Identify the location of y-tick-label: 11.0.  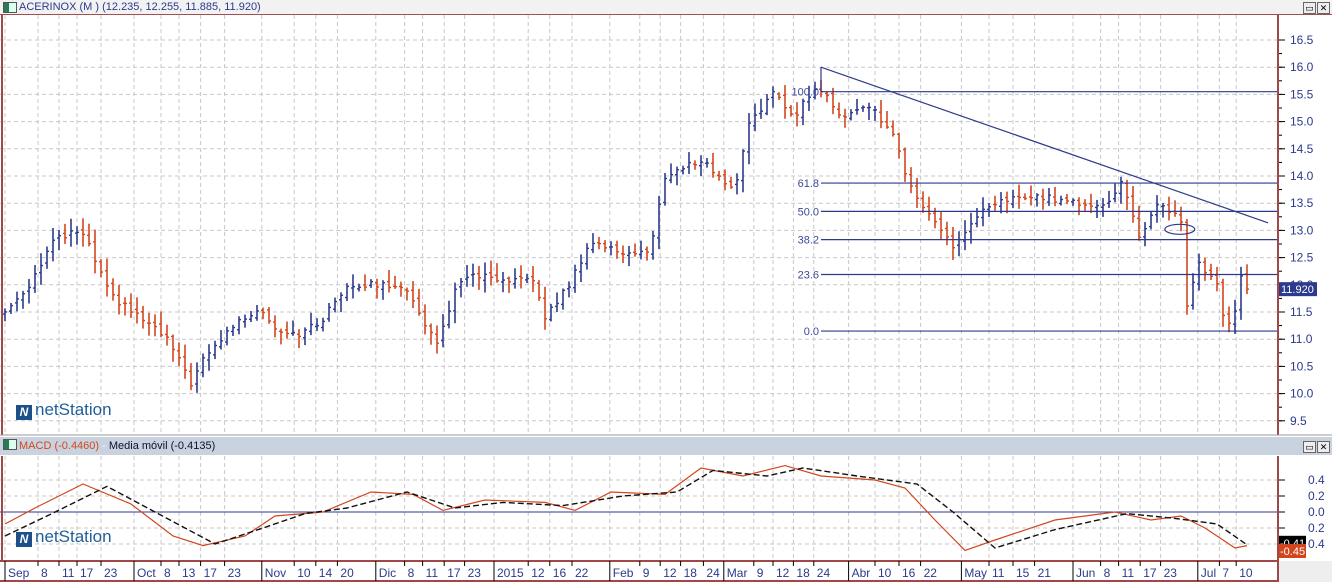
(1301, 339).